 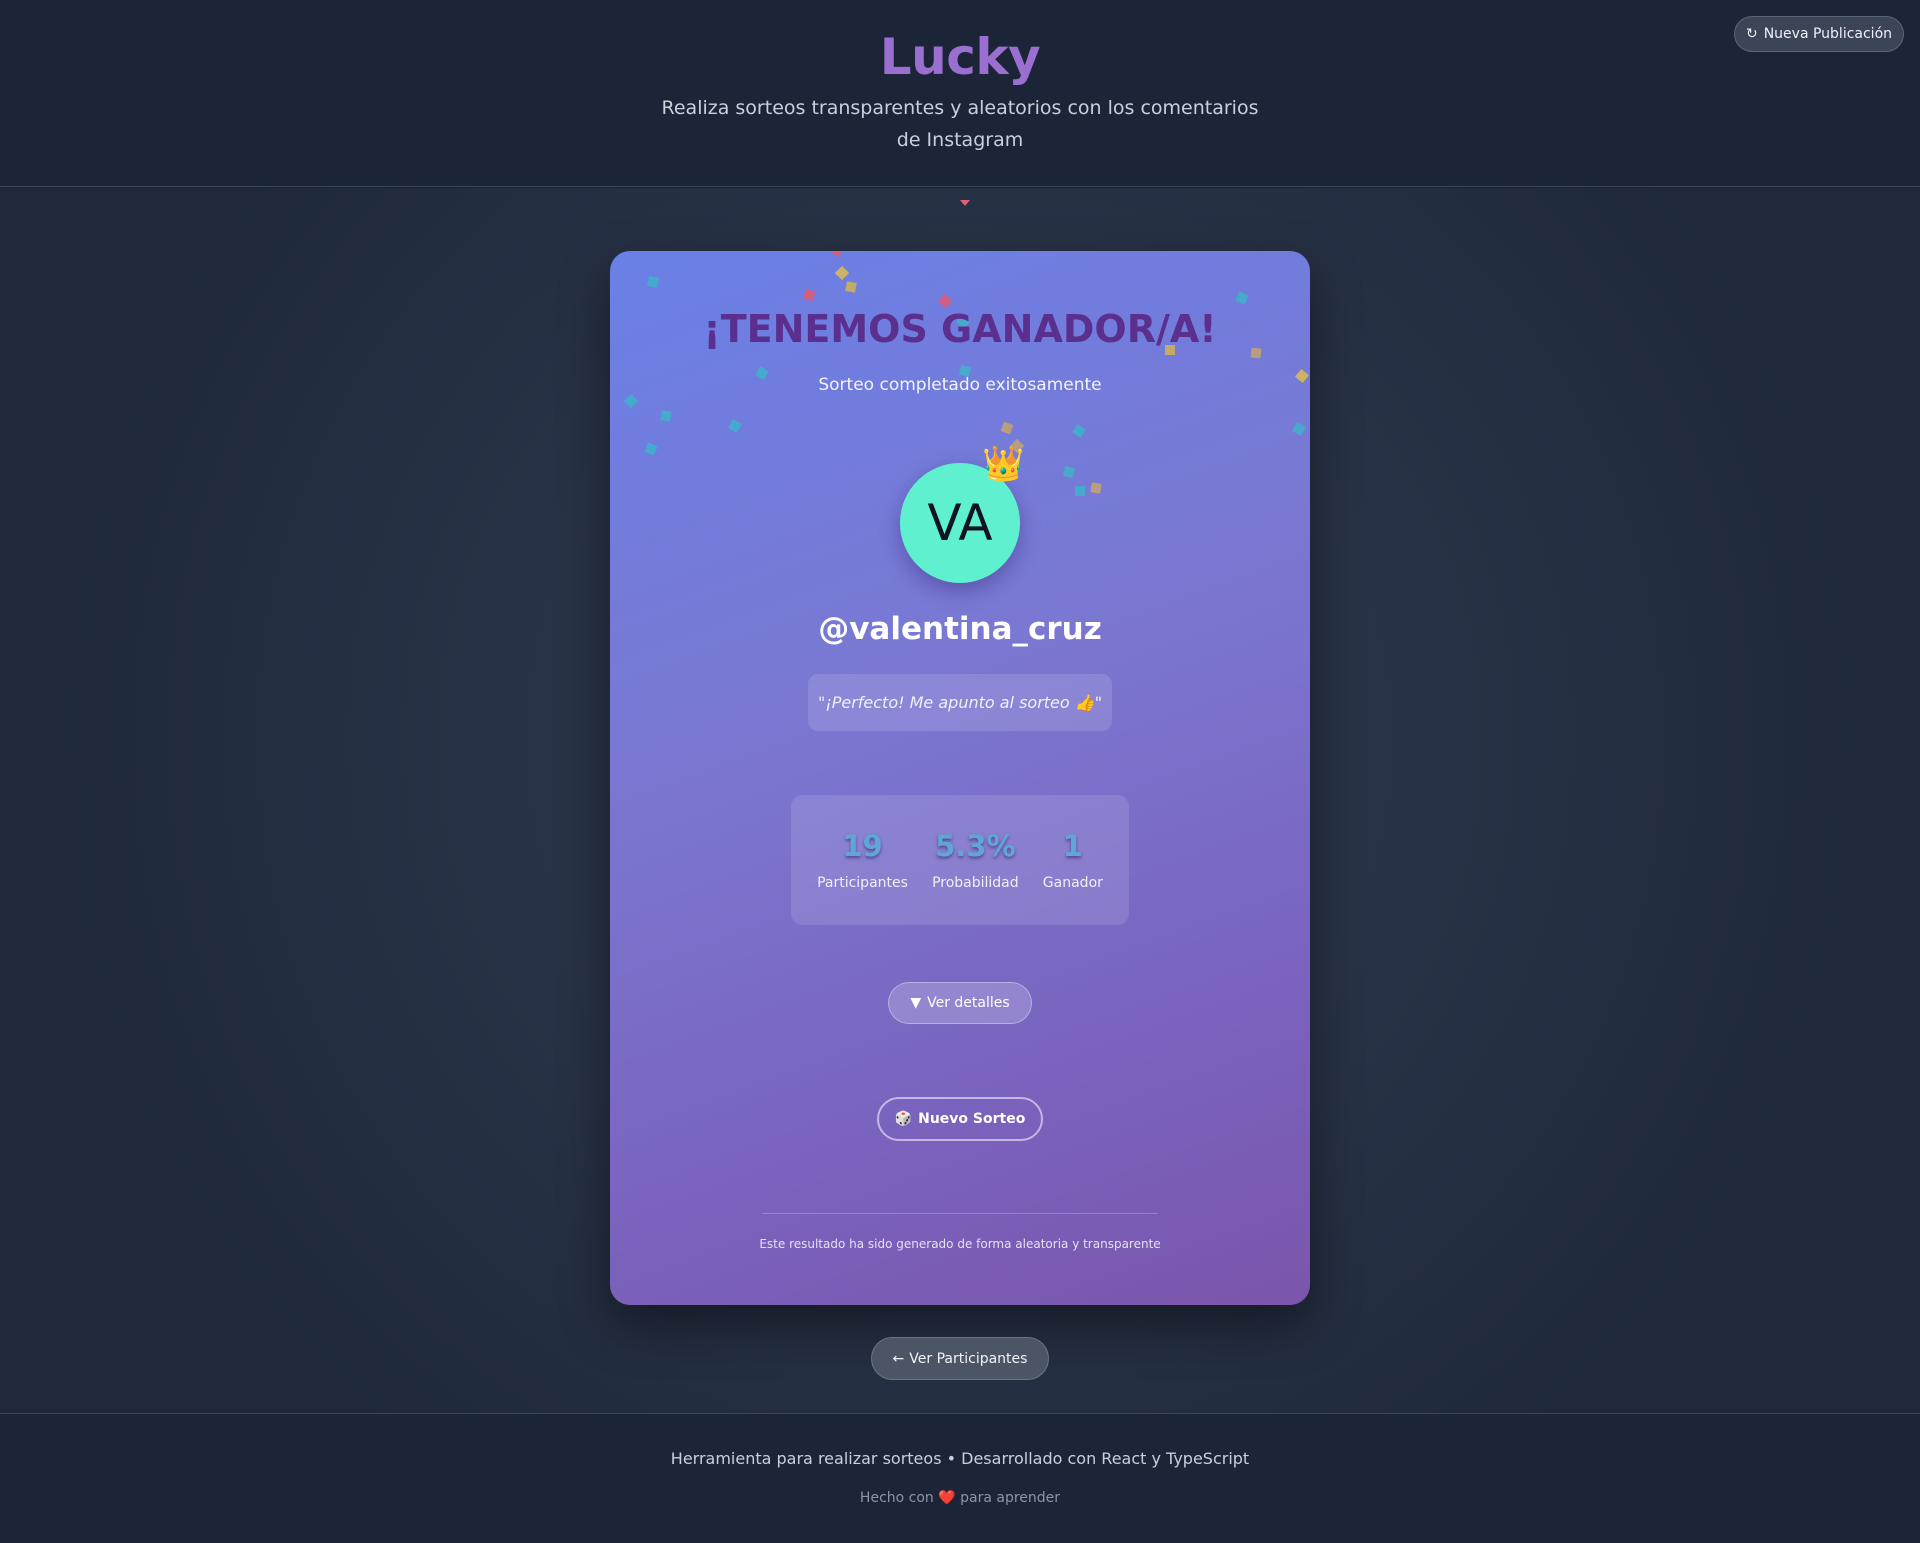 What do you see at coordinates (1003, 464) in the screenshot?
I see `crown-icon: 👑` at bounding box center [1003, 464].